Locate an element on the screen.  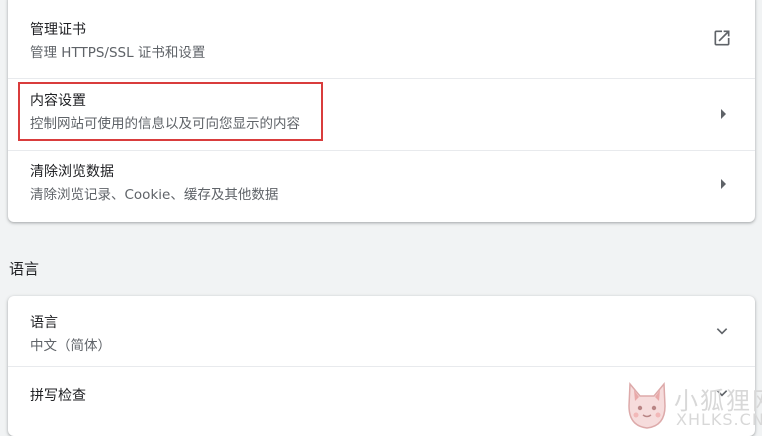
language-section-heading: 语言 is located at coordinates (24, 269).